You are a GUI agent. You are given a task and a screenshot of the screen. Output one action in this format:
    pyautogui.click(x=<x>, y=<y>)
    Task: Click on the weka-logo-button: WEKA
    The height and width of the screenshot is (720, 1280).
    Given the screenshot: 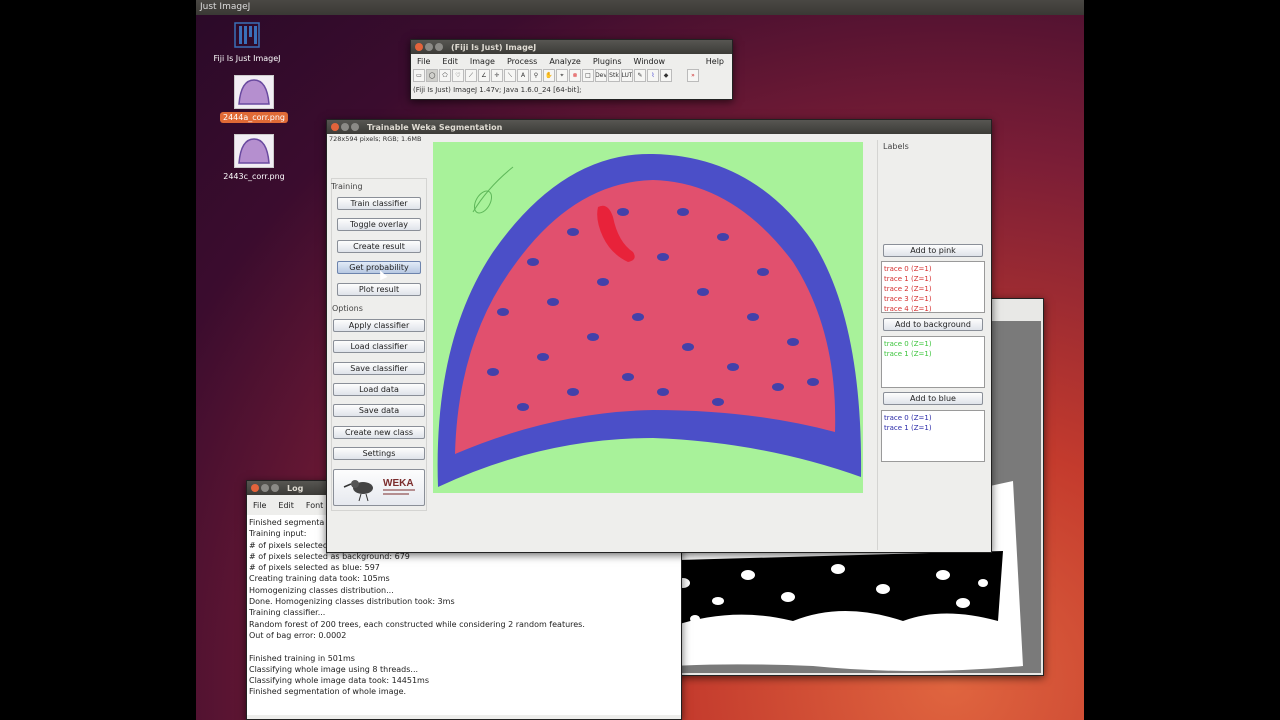 What is the action you would take?
    pyautogui.click(x=379, y=487)
    